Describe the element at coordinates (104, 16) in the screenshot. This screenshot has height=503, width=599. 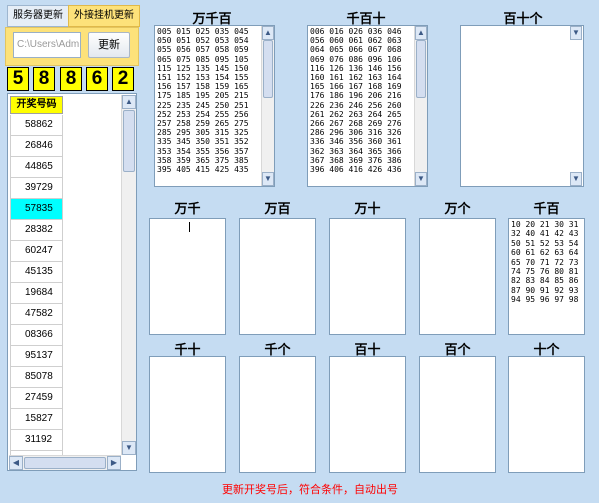
I see `tab-external-update: 外接挂机更新` at that location.